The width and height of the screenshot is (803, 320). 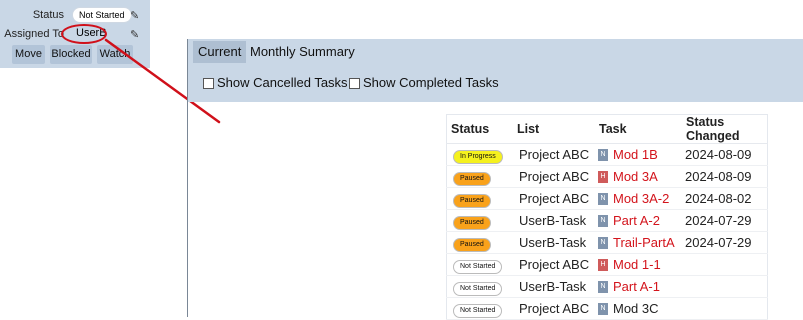 I want to click on edit-assignee-pencil-icon: ✎, so click(x=134, y=34).